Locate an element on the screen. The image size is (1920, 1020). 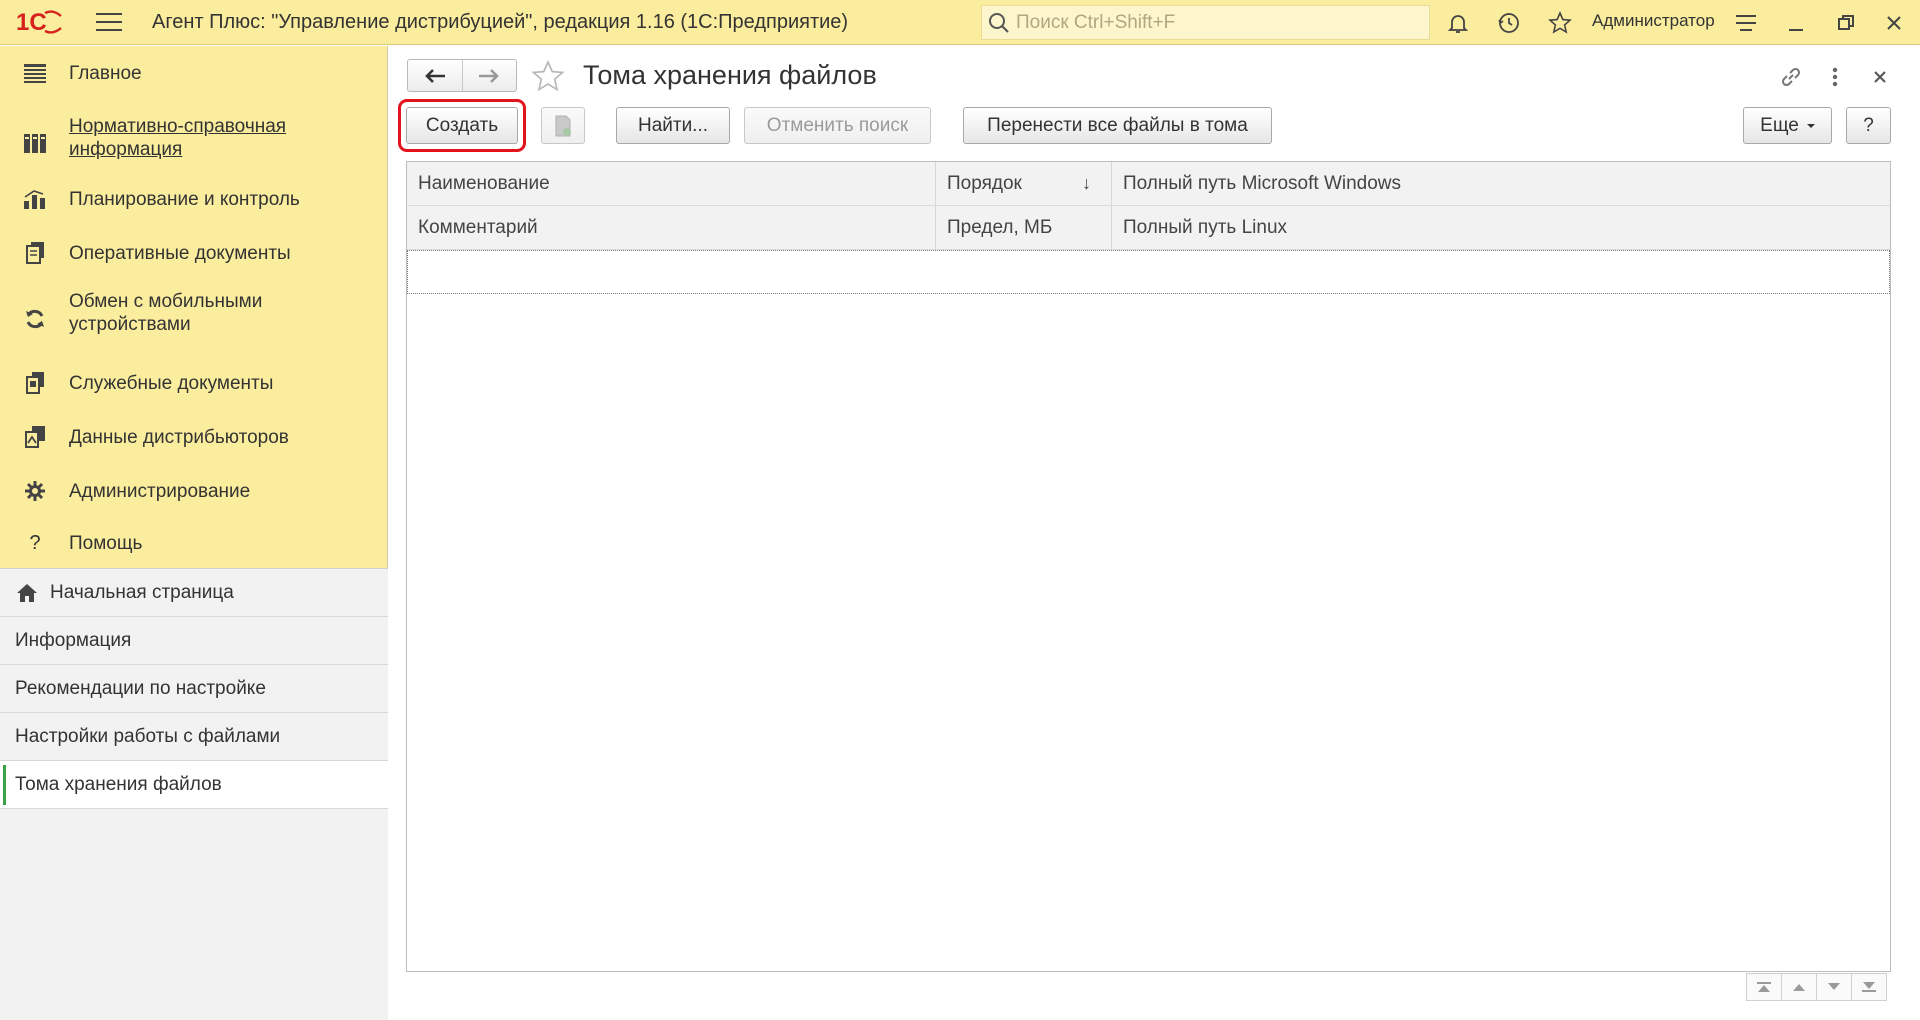
nav-distributor-data: Данные дистрибьюторов is located at coordinates (194, 437).